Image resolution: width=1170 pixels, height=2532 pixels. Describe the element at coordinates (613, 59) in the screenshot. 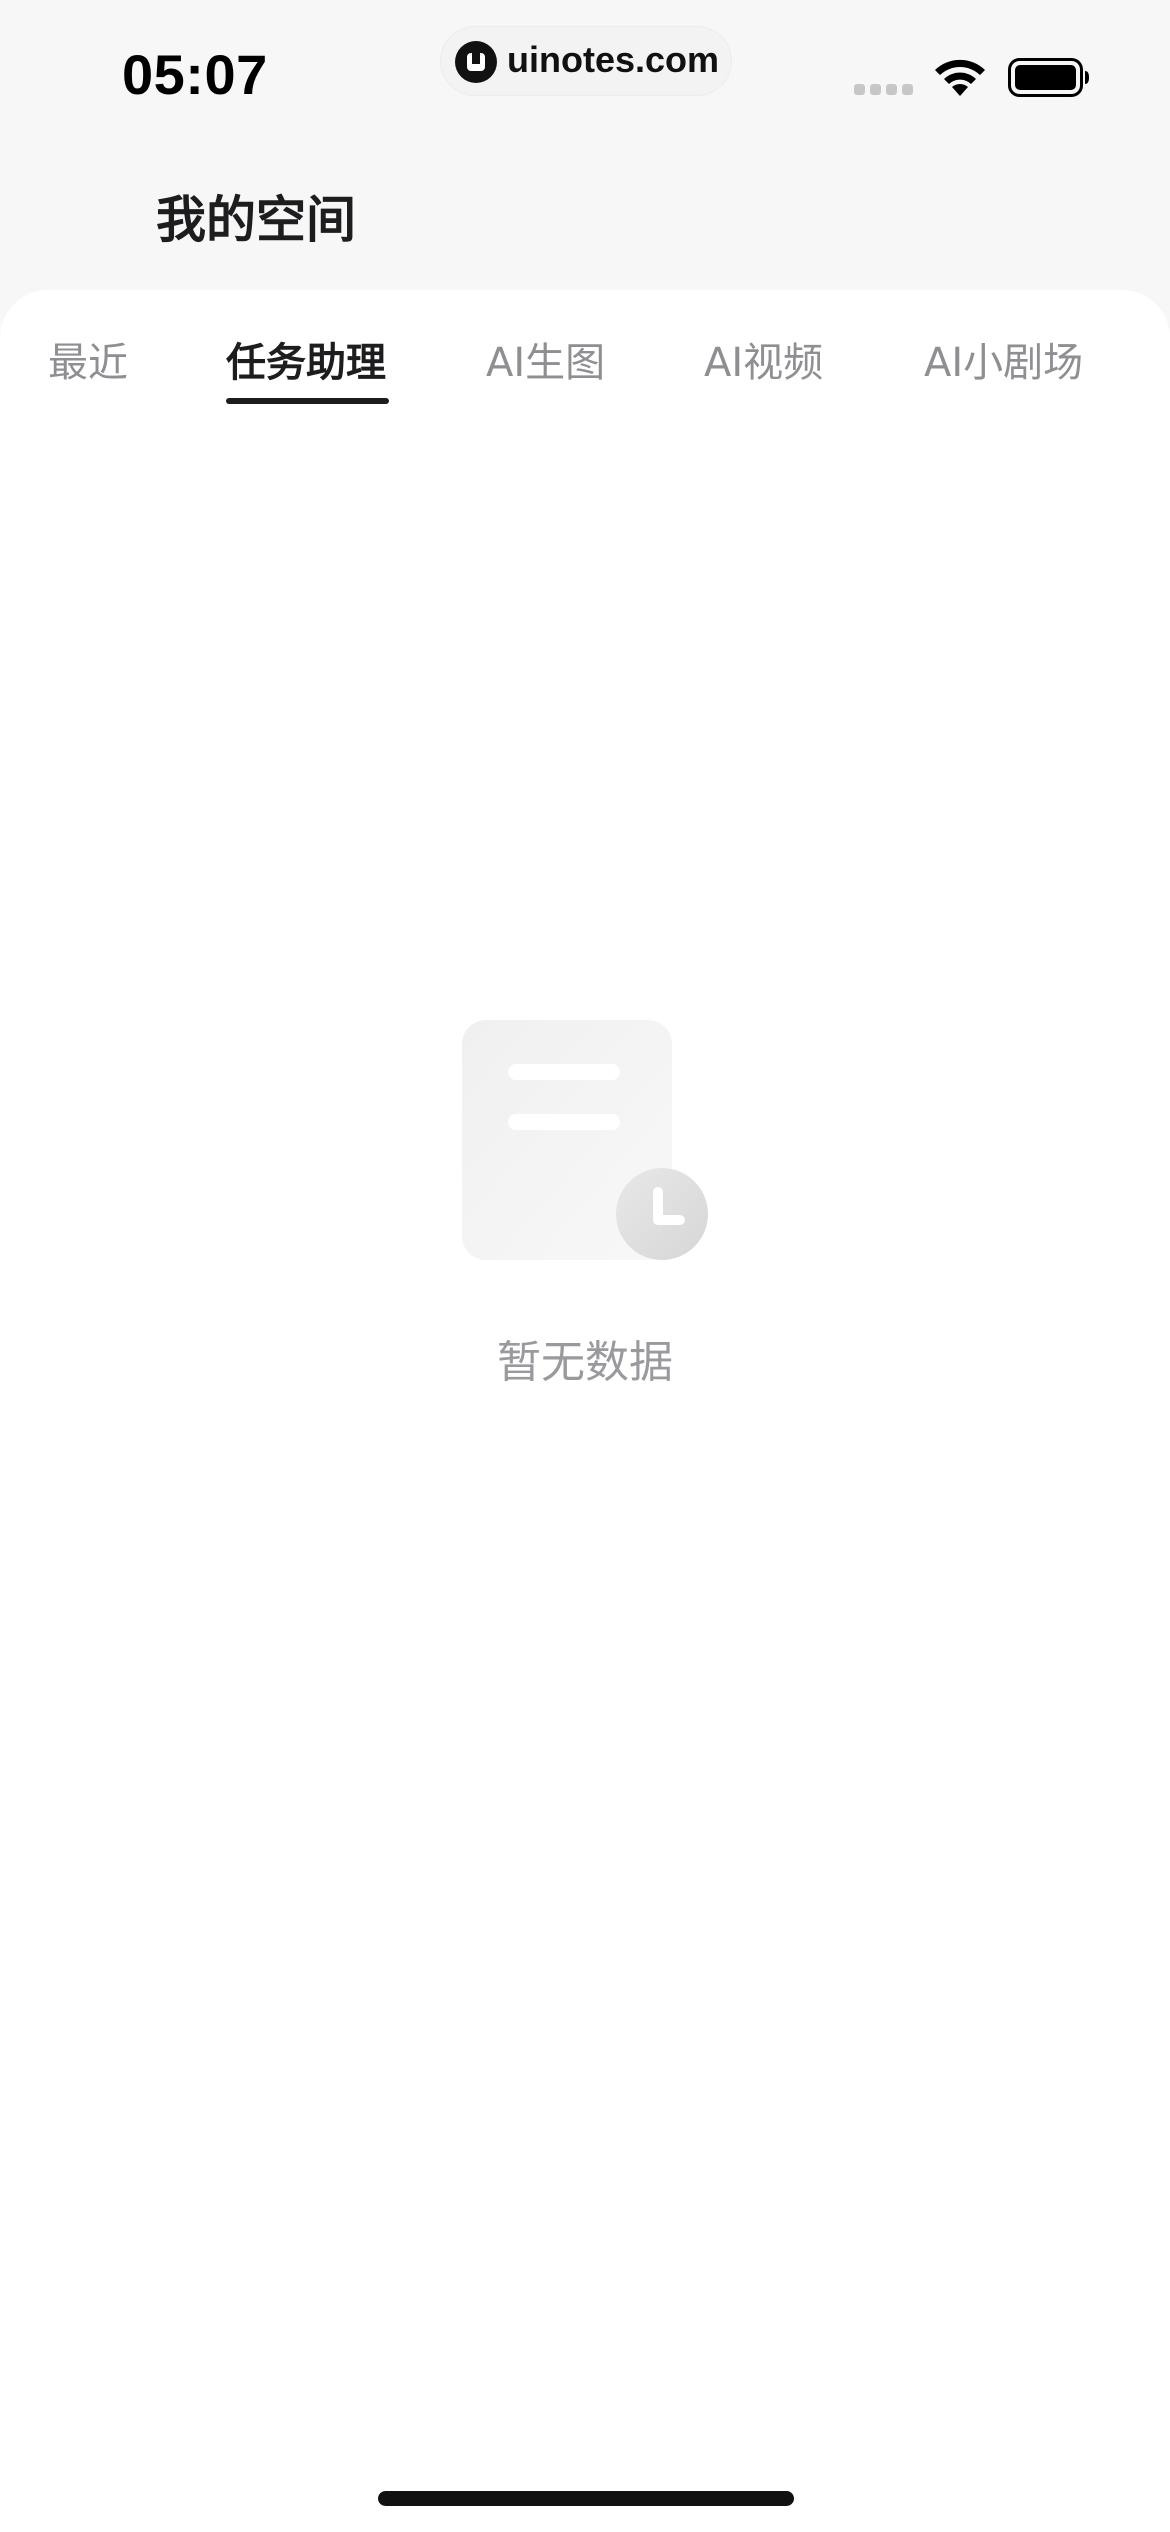

I see `site-label: uinotes.com` at that location.